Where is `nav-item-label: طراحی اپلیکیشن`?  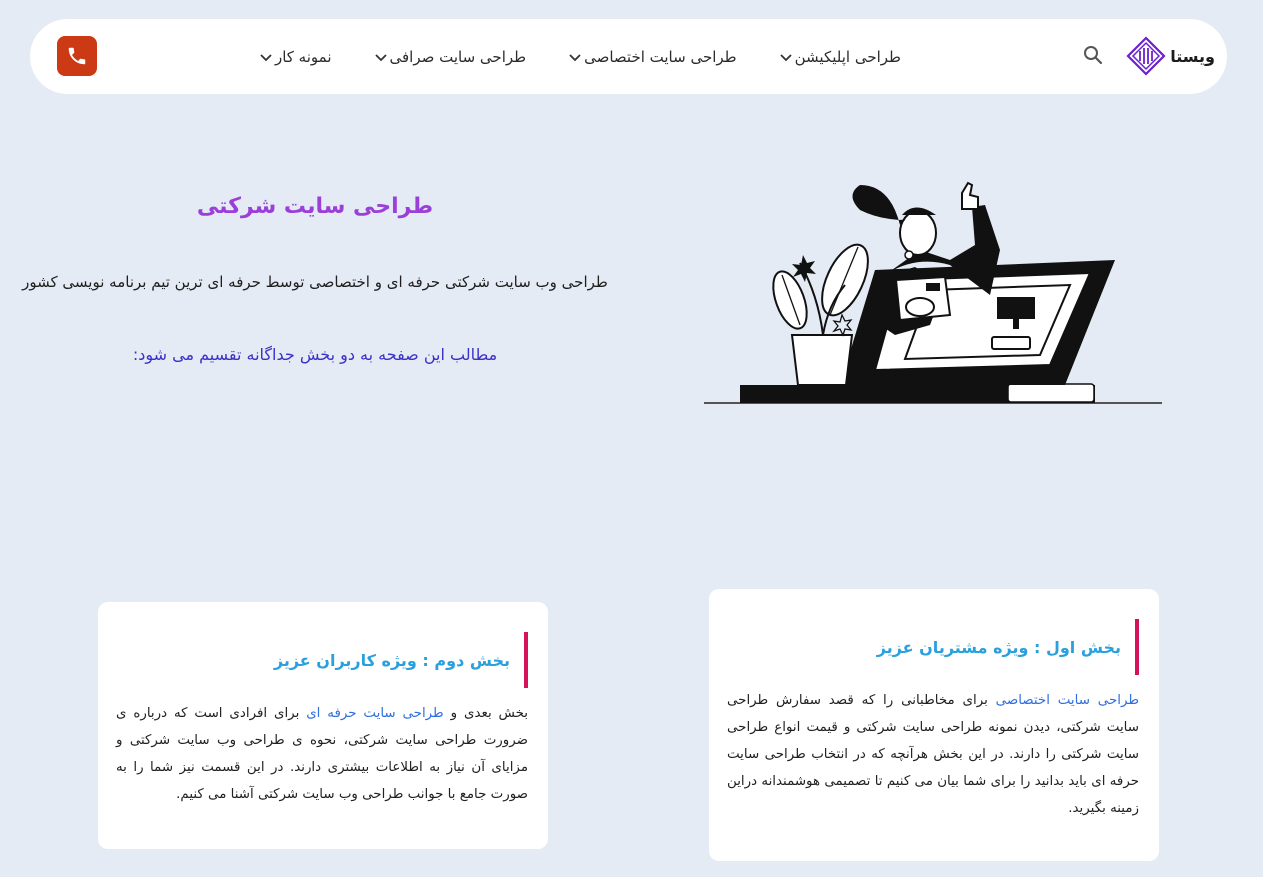 nav-item-label: طراحی اپلیکیشن is located at coordinates (847, 56).